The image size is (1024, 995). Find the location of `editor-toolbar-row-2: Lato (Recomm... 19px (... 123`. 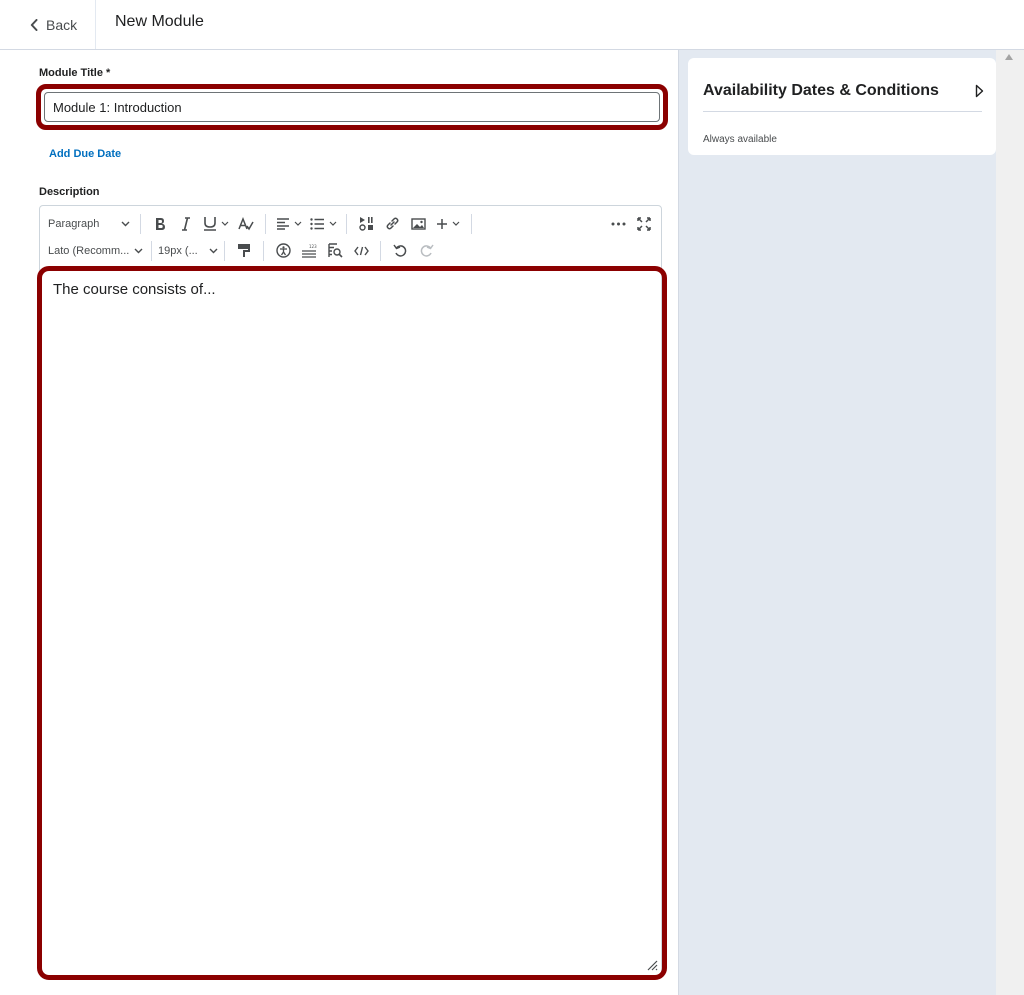

editor-toolbar-row-2: Lato (Recomm... 19px (... 123 is located at coordinates (350, 250).